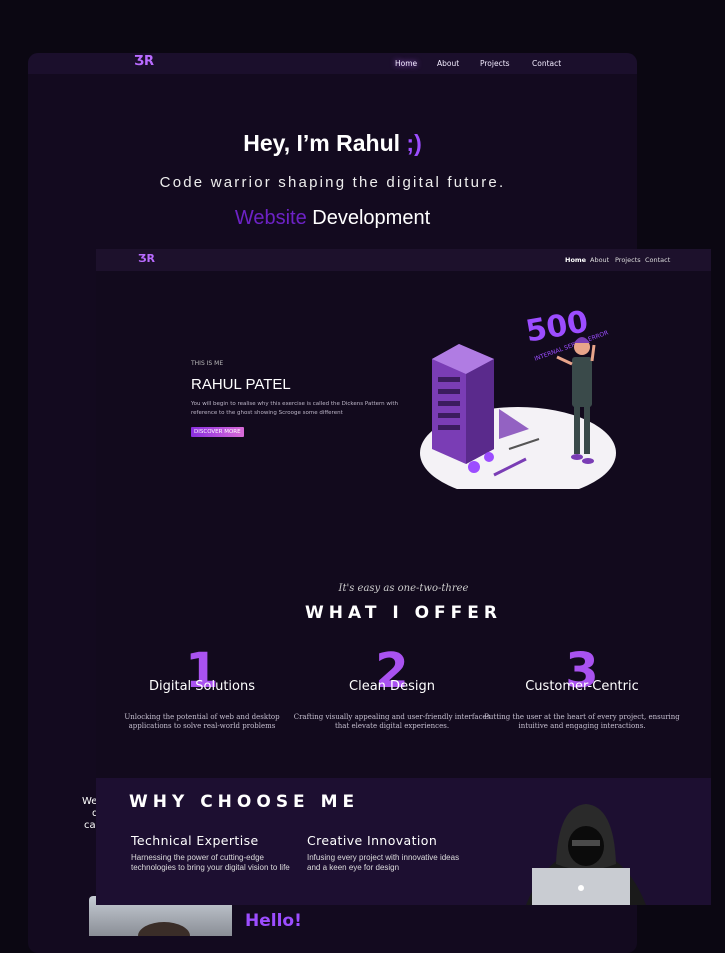  Describe the element at coordinates (371, 218) in the screenshot. I see `typed-word-2: Development` at that location.